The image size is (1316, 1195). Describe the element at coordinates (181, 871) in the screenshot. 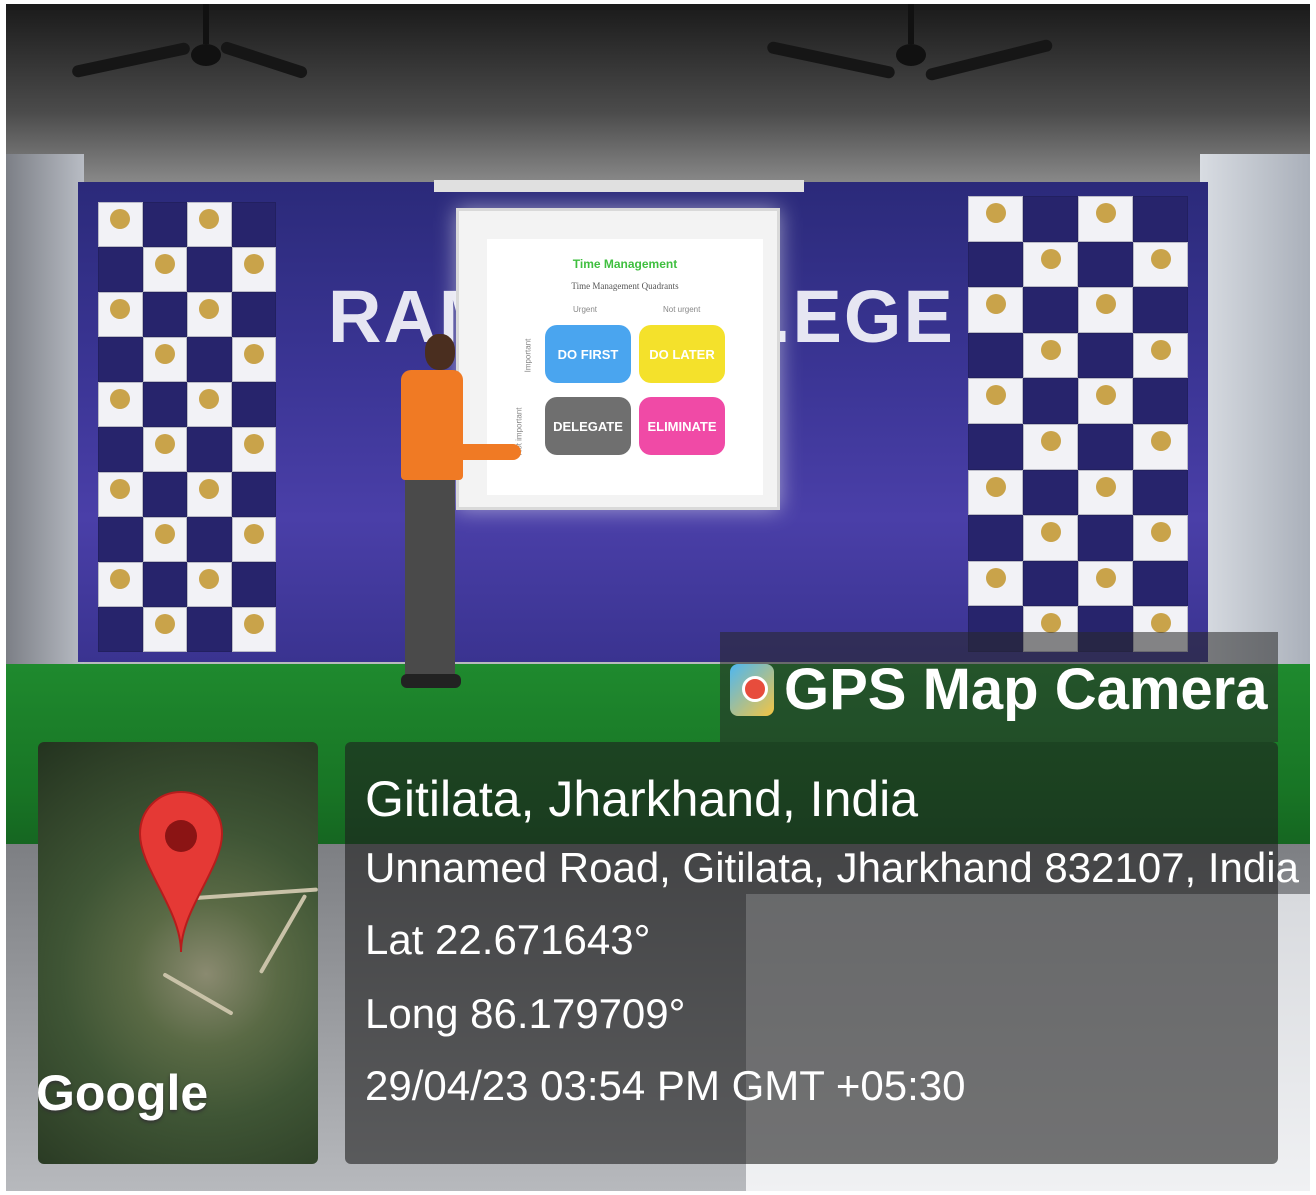

I see `map-pin-icon` at that location.